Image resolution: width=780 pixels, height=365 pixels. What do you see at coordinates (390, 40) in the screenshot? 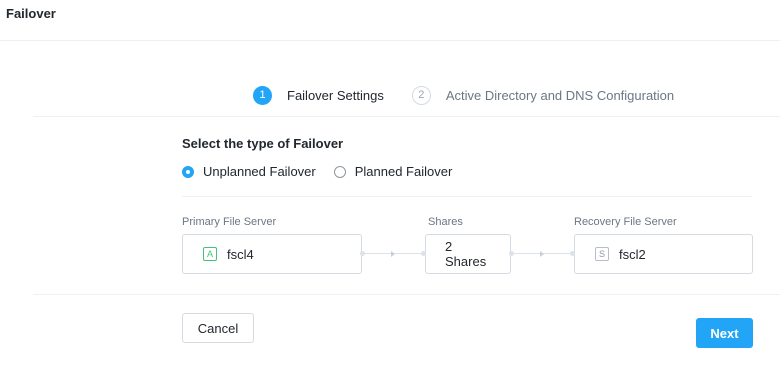
I see `header-divider` at bounding box center [390, 40].